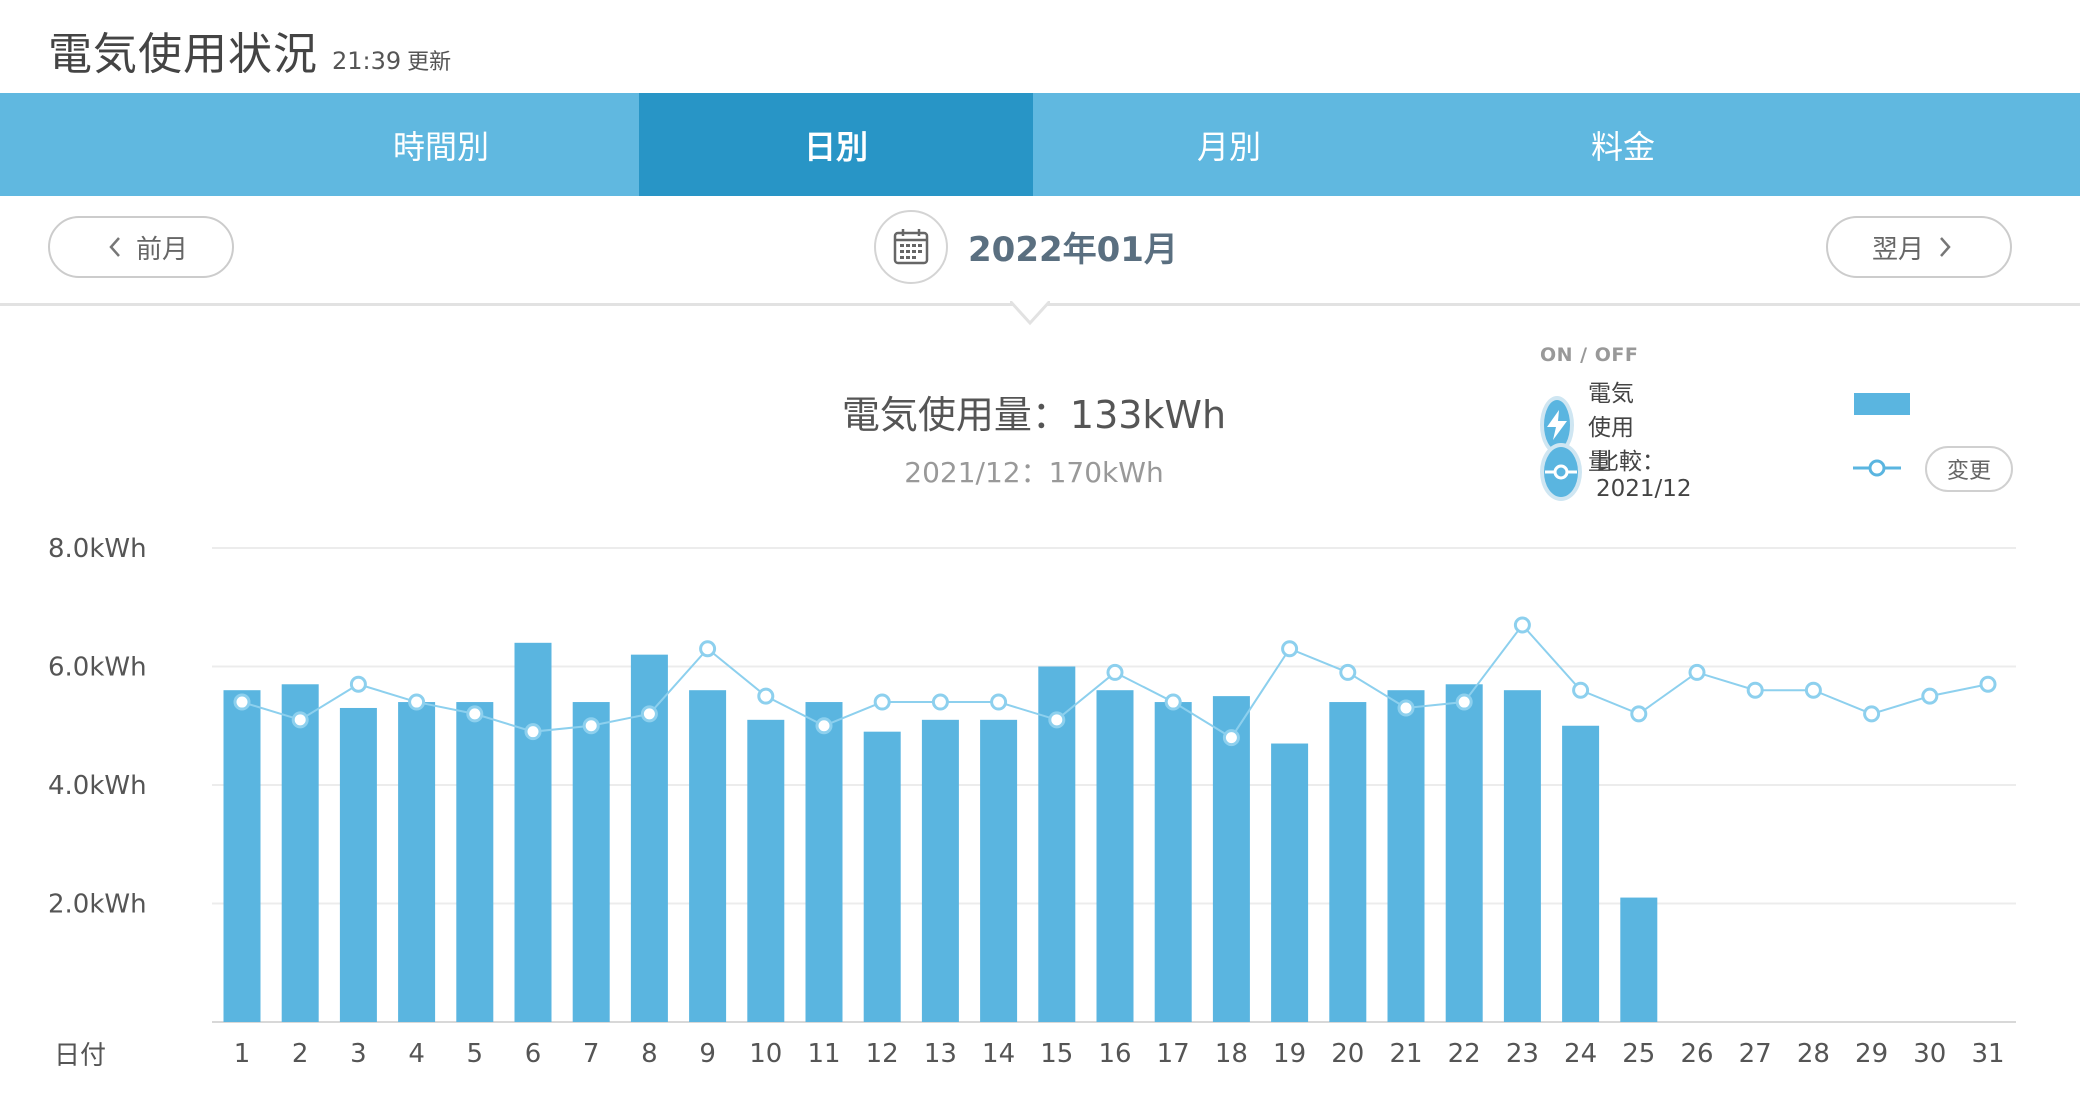 Image resolution: width=2080 pixels, height=1108 pixels. What do you see at coordinates (1624, 472) in the screenshot?
I see `legend-compare: 比較：2021/12` at bounding box center [1624, 472].